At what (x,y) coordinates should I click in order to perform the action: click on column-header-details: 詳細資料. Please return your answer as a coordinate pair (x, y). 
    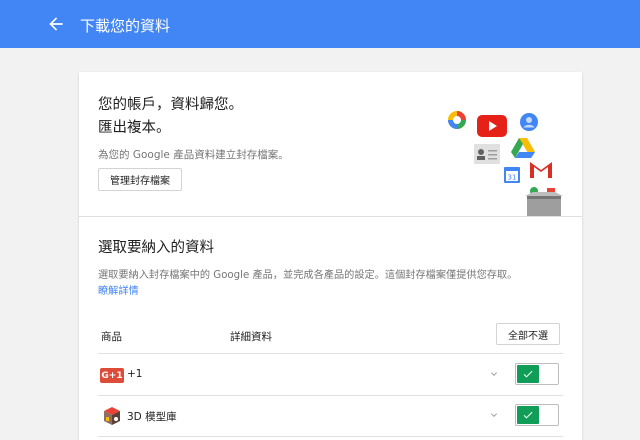
    Looking at the image, I should click on (251, 337).